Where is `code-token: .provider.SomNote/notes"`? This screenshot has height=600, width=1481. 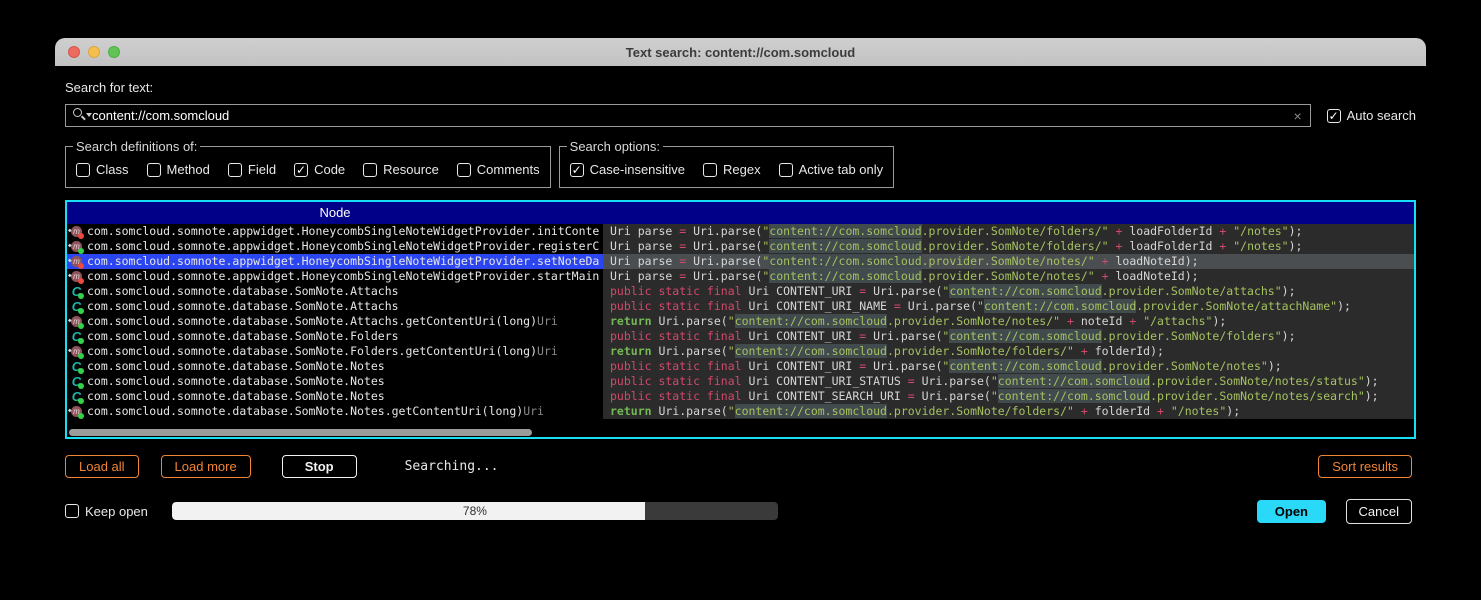
code-token: .provider.SomNote/notes" is located at coordinates (1184, 366).